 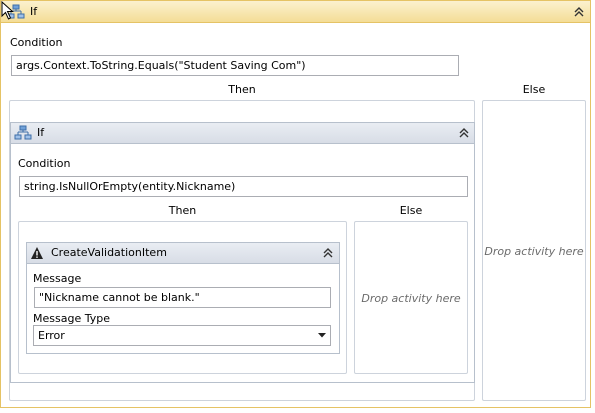 What do you see at coordinates (9, 10) in the screenshot?
I see `mouse-cursor-icon` at bounding box center [9, 10].